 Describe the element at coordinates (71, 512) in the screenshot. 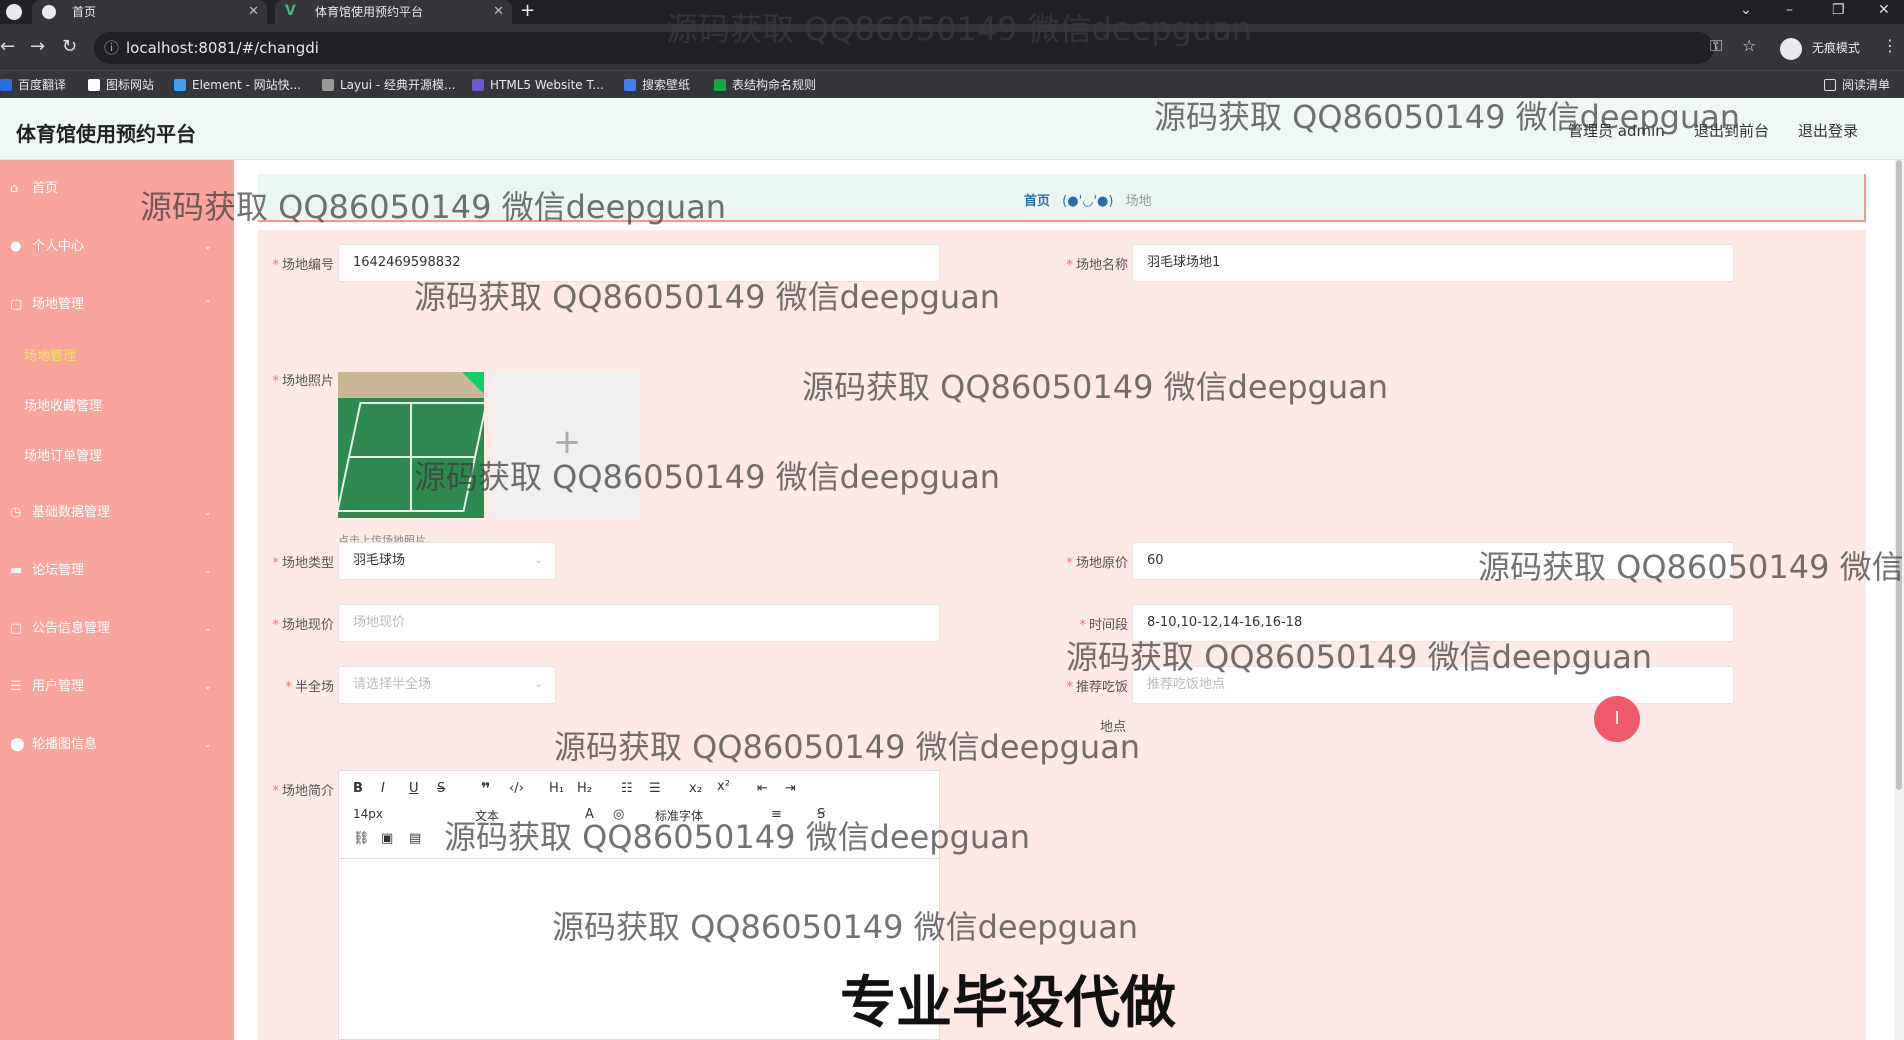

I see `sidebar-item-label: 基础数据管理` at that location.